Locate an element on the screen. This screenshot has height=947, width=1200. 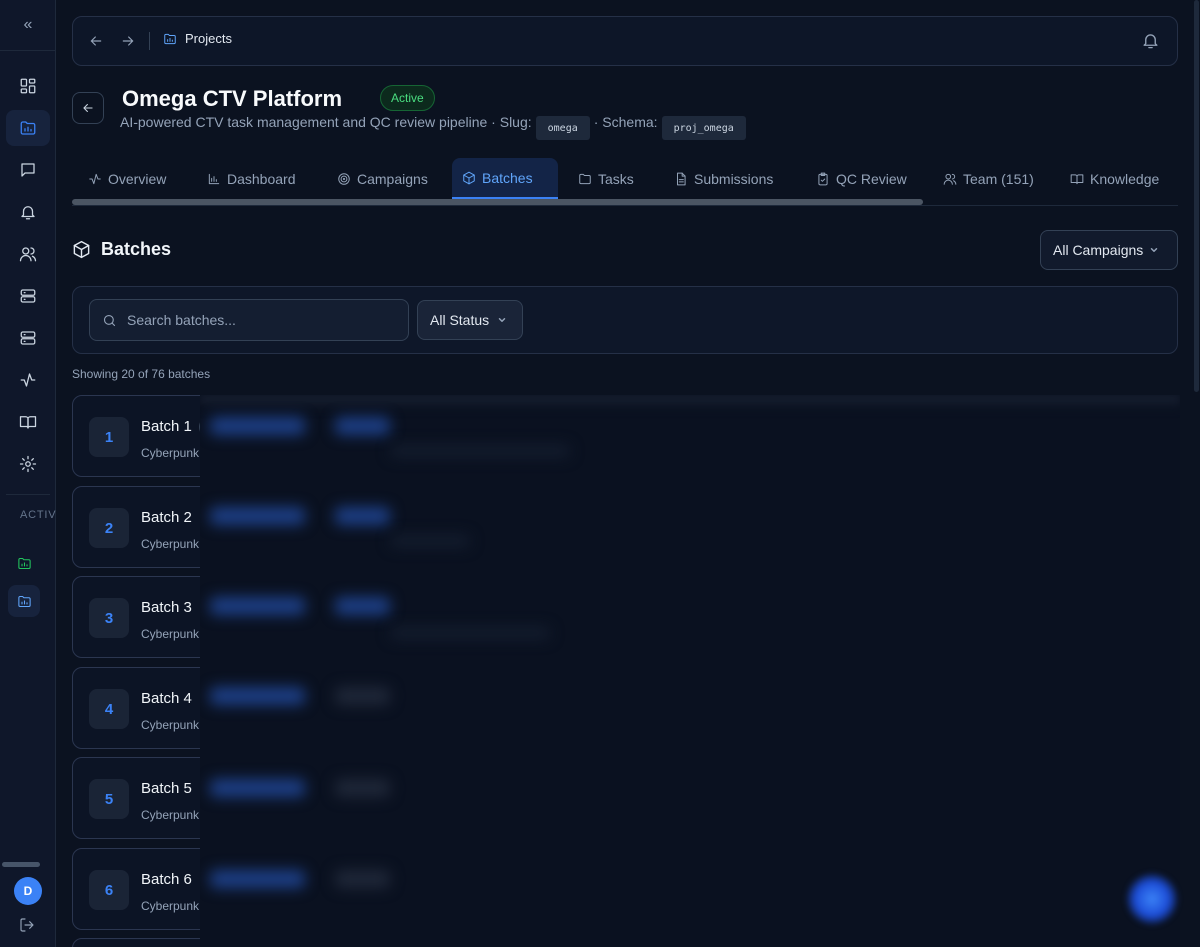
bar-chart-icon is located at coordinates (214, 178).